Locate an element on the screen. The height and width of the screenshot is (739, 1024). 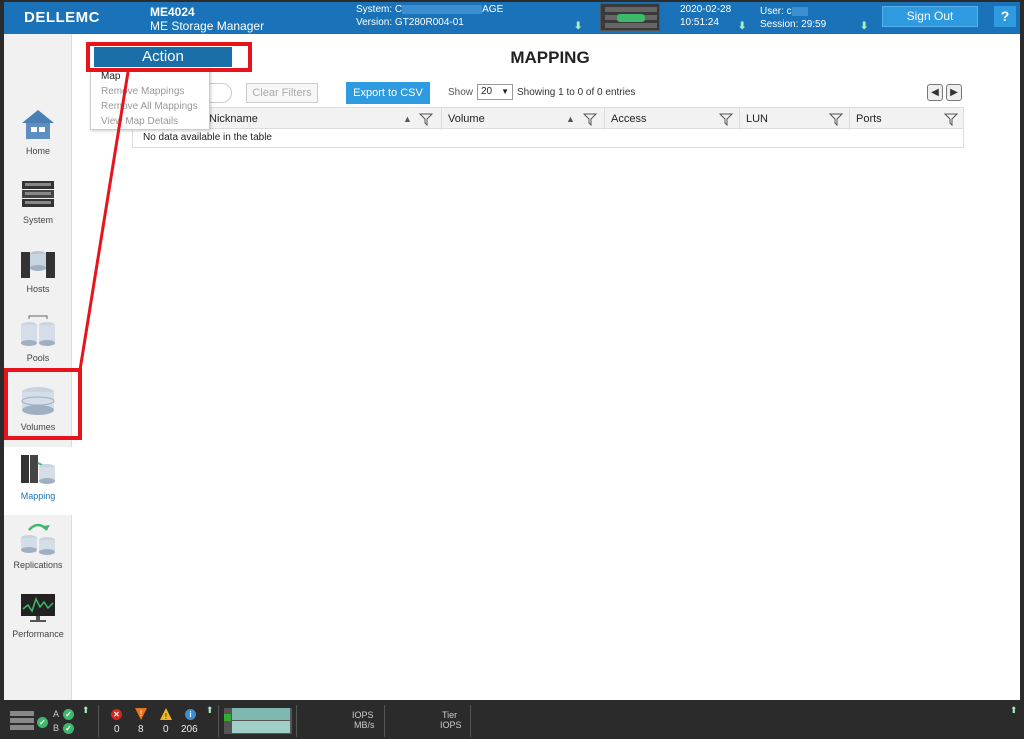
sidebar-item-label: Performance is located at coordinates (38, 634).